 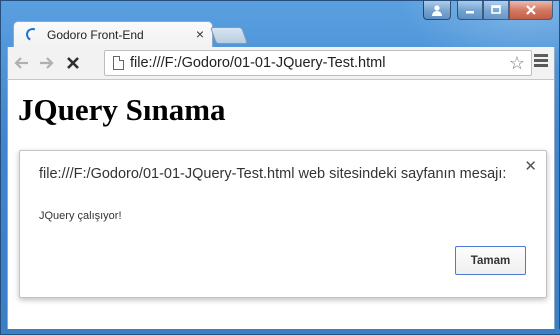 I want to click on loading-spinner-icon, so click(x=32, y=34).